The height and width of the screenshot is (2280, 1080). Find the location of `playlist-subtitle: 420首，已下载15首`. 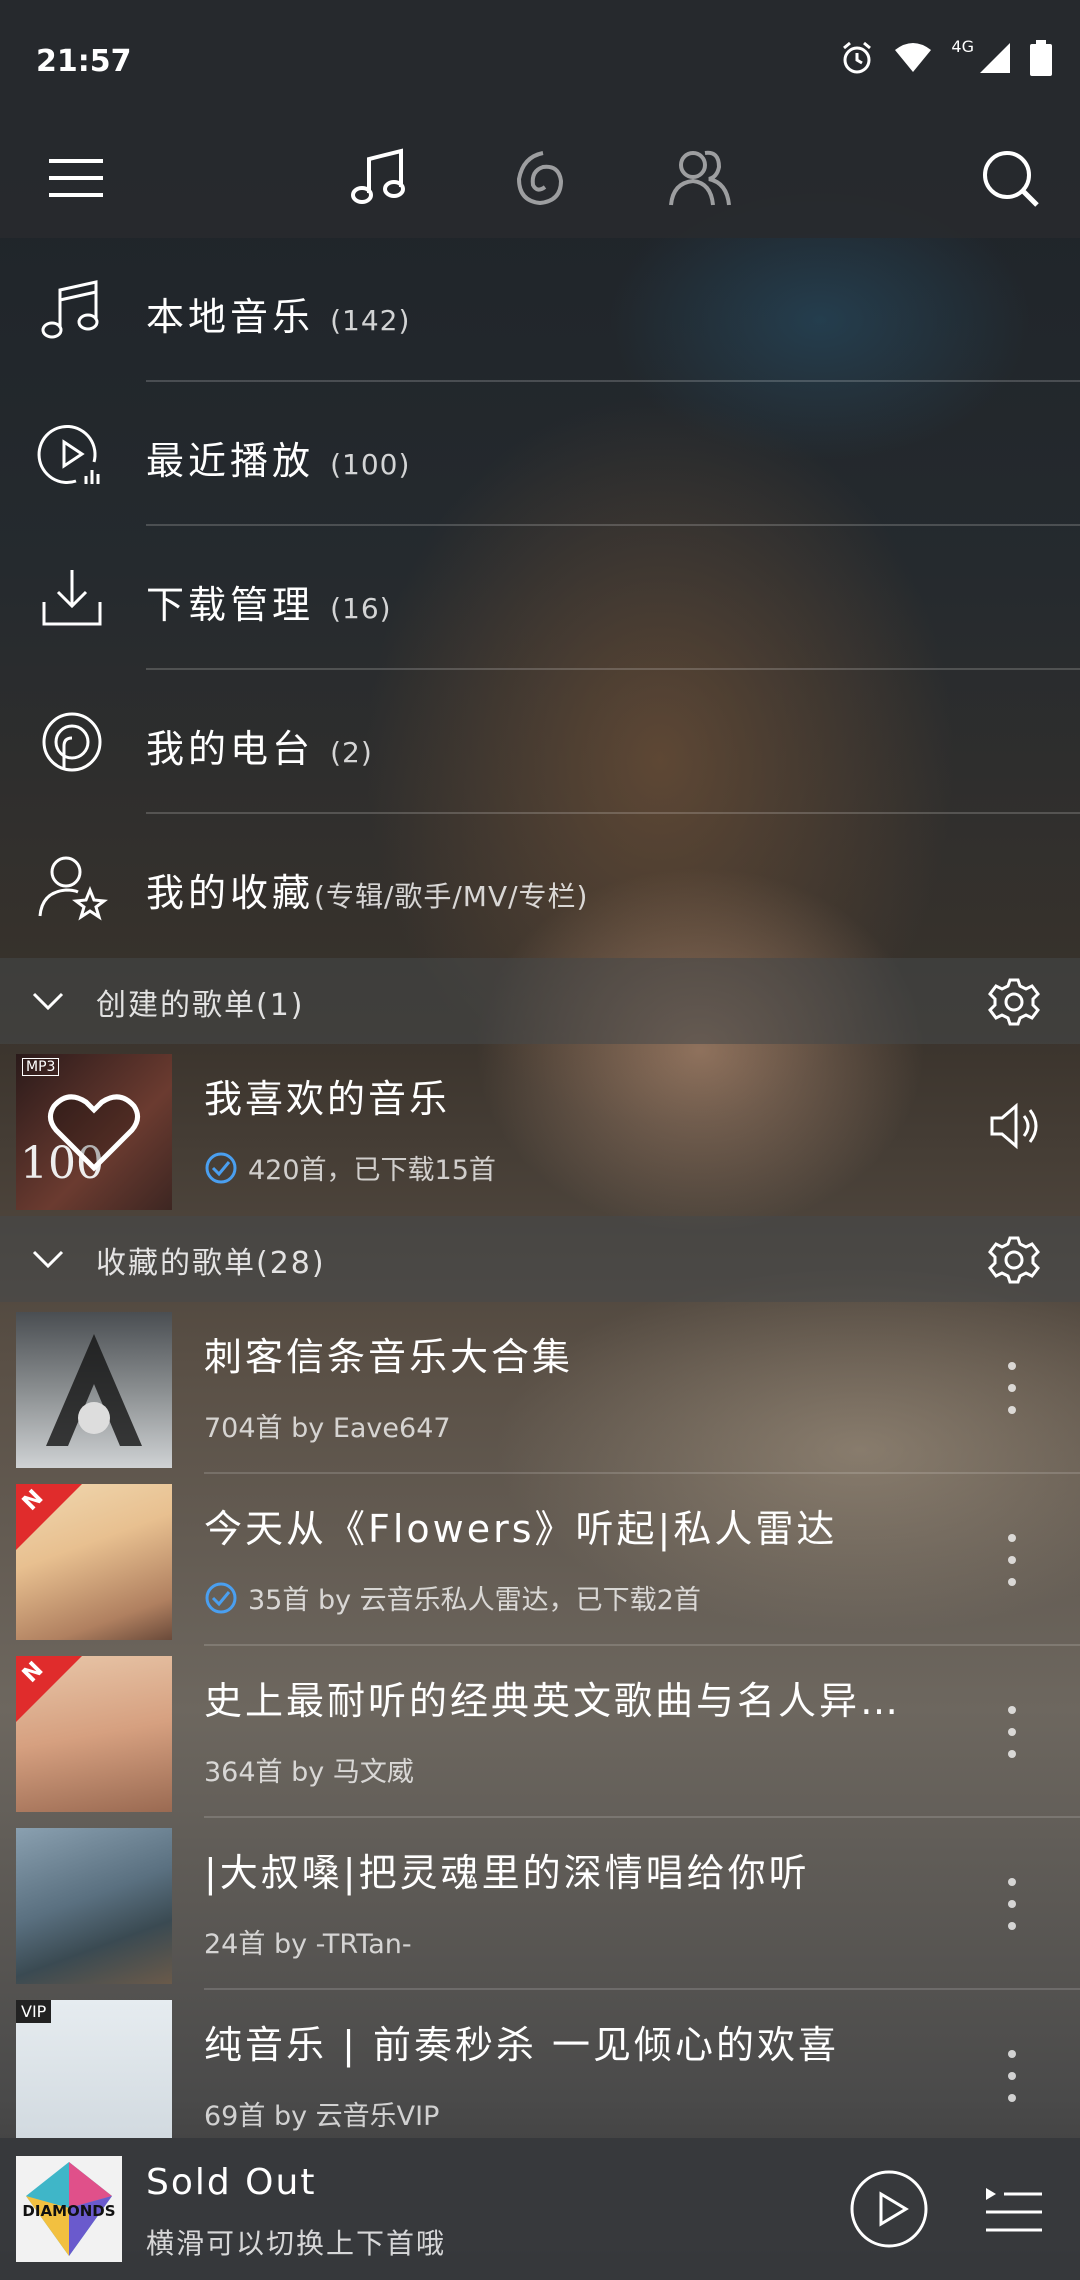

playlist-subtitle: 420首，已下载15首 is located at coordinates (372, 1170).